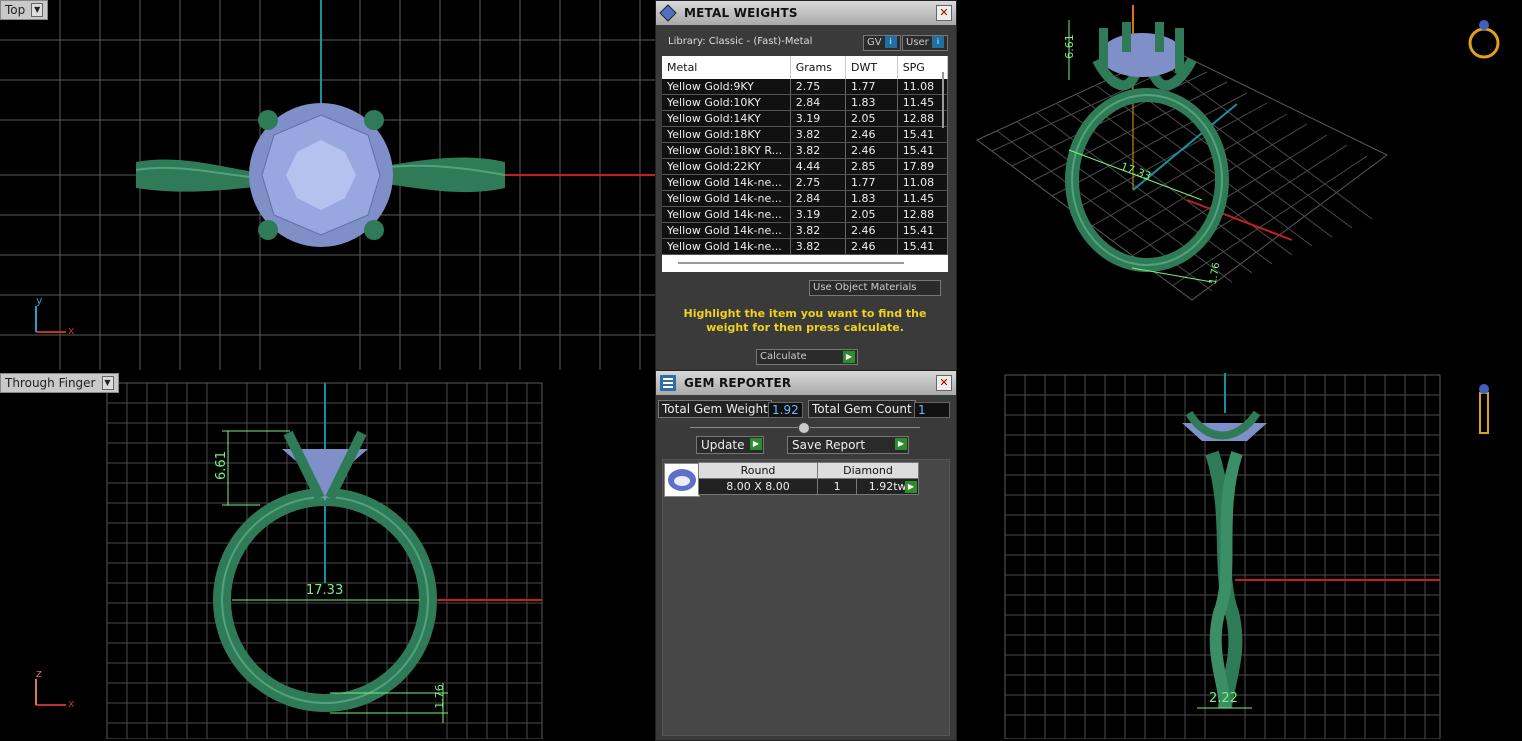 Image resolution: width=1522 pixels, height=741 pixels. I want to click on table-row: Yellow Gold 14k-ne... 2.84 1.83 11.45, so click(805, 198).